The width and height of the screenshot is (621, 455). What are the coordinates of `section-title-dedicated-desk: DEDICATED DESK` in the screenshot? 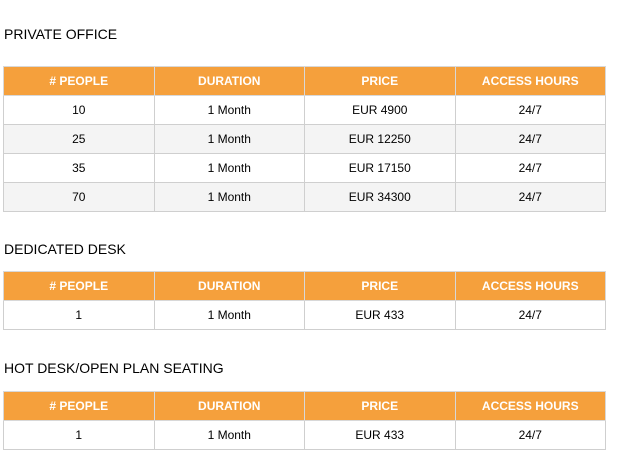 It's located at (65, 249).